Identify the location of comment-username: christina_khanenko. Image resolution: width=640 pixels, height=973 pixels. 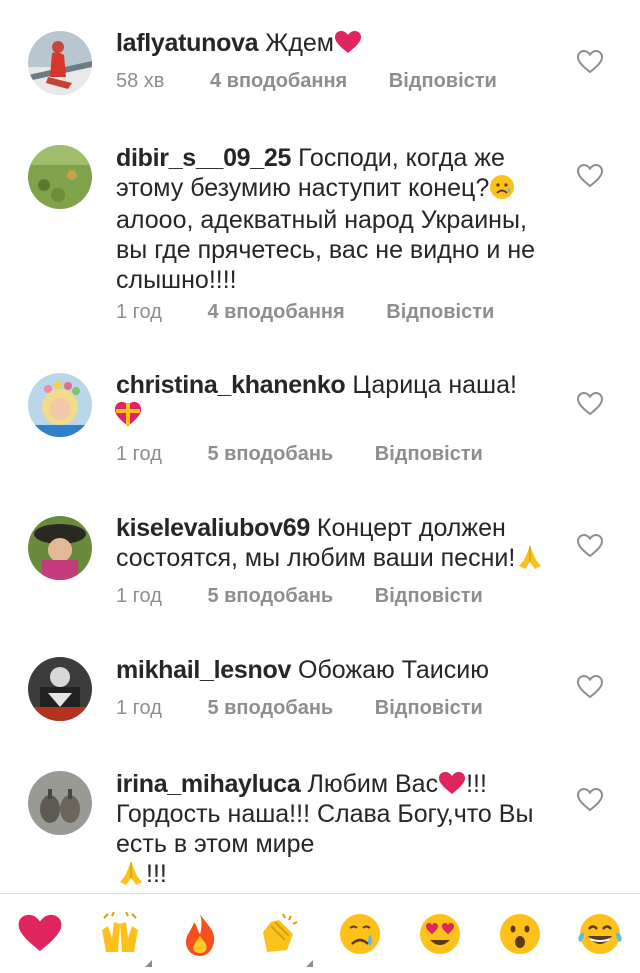
(231, 385).